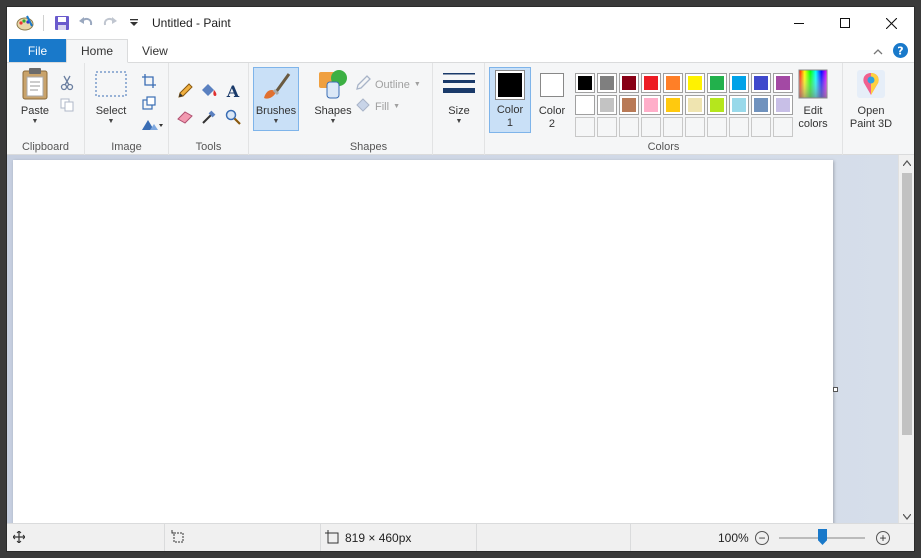 This screenshot has width=921, height=558. Describe the element at coordinates (178, 538) in the screenshot. I see `selection-size-icon` at that location.